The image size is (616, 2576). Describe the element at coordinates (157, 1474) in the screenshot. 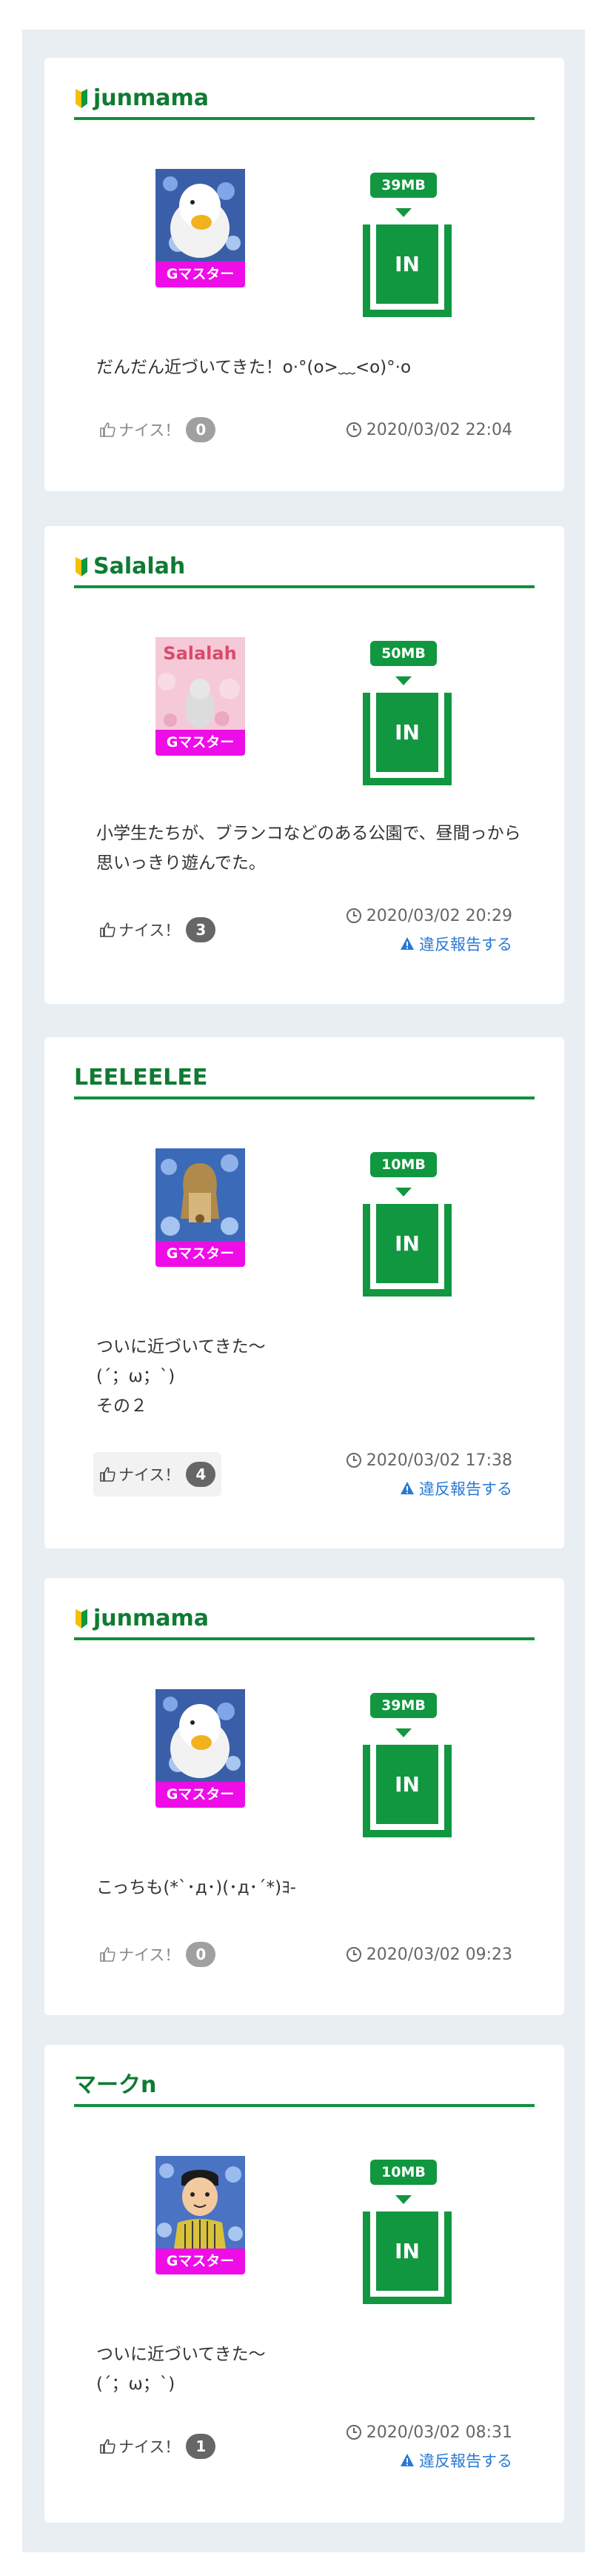

I see `like-button: ナイス！ 4` at that location.